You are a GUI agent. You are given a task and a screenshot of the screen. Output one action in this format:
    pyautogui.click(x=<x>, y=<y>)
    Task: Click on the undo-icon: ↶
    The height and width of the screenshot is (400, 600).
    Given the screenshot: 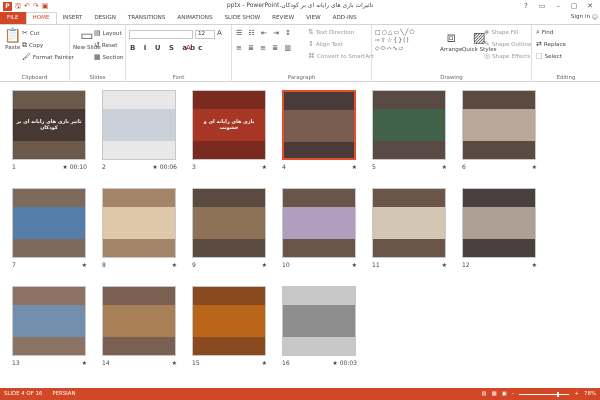 What is the action you would take?
    pyautogui.click(x=27, y=6)
    